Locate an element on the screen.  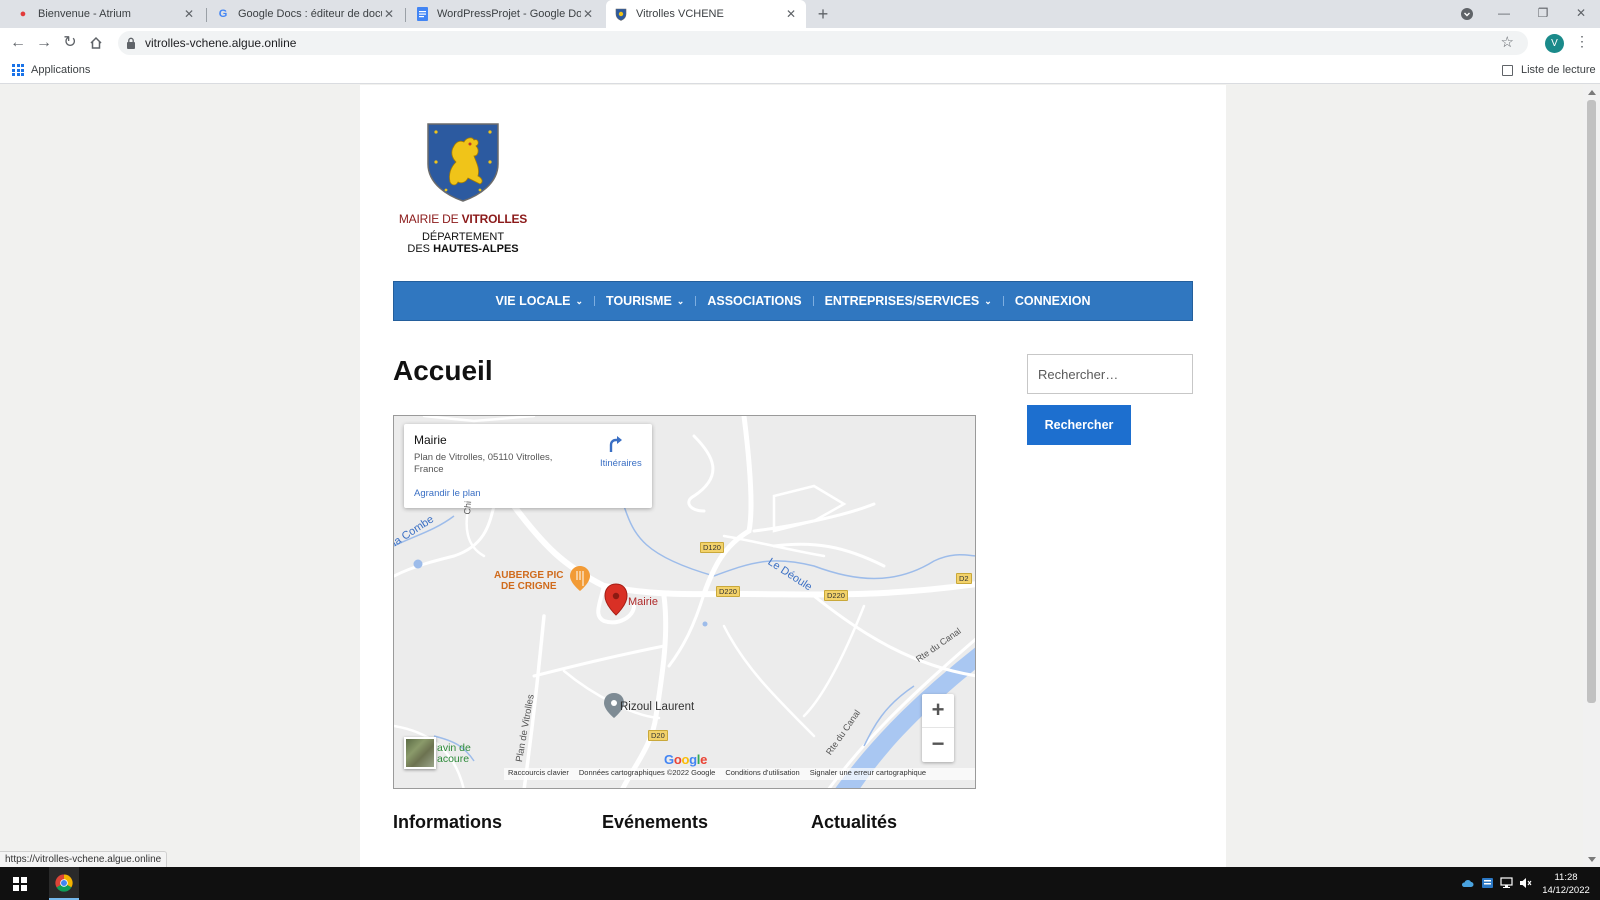
search-button: Rechercher is located at coordinates (1079, 425).